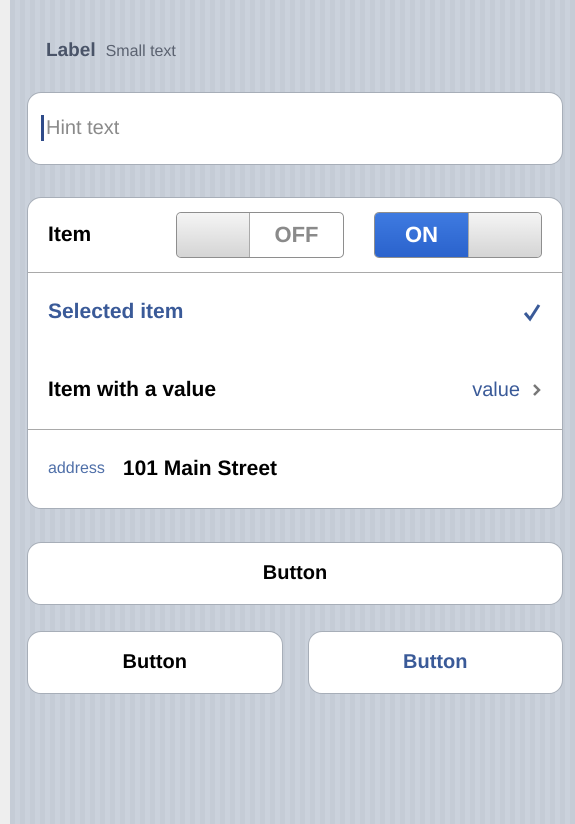 This screenshot has width=575, height=824. I want to click on field-value: 101 Main Street, so click(199, 469).